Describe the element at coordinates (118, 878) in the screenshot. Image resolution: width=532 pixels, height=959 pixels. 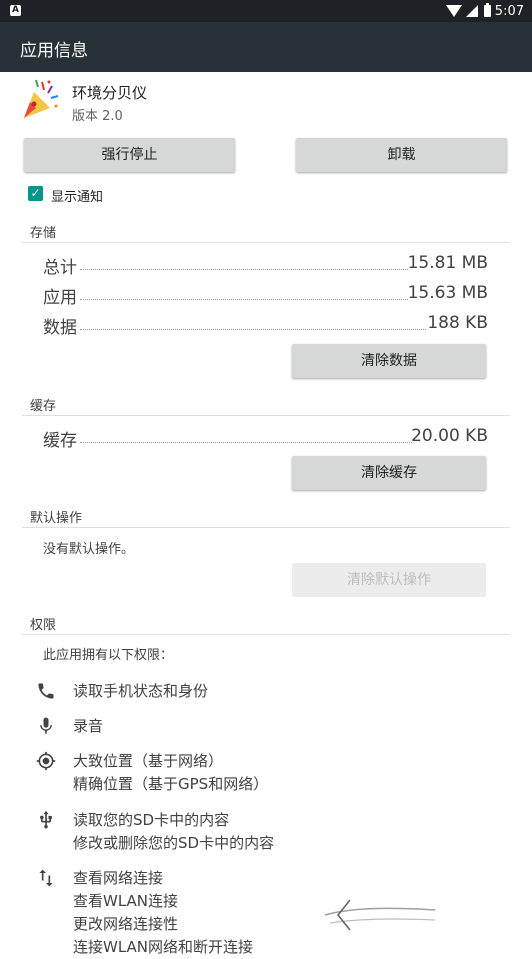
I see `permission-network-line-1: 查看网络连接` at that location.